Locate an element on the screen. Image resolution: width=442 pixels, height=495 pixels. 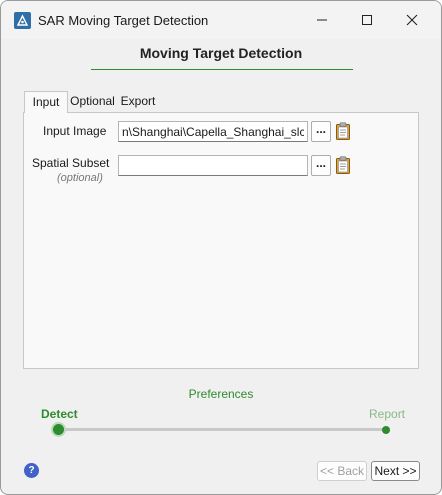
input-image-clipboard-button is located at coordinates (343, 131).